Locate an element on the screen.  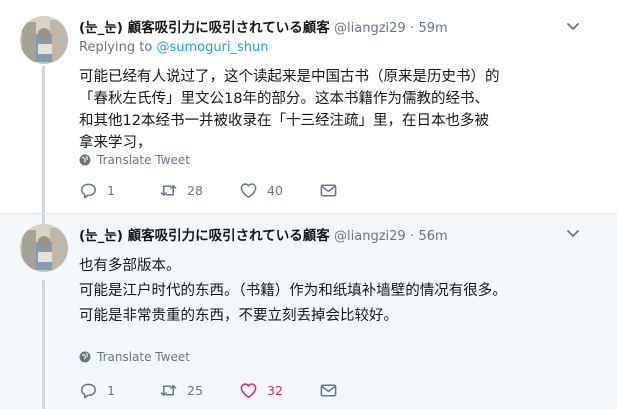
tweet-text-line: 拿来学习， is located at coordinates (115, 143).